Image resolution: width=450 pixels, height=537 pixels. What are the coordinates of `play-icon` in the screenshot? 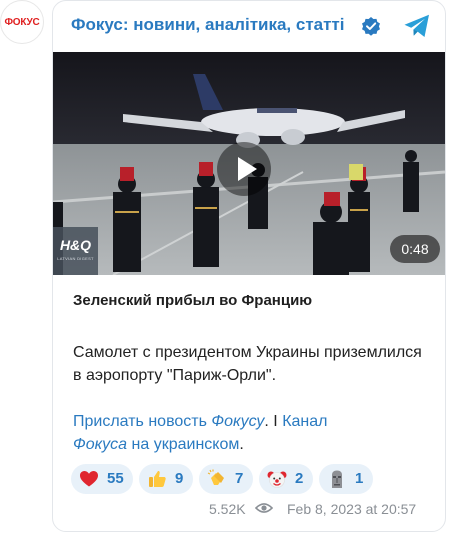 It's located at (247, 169).